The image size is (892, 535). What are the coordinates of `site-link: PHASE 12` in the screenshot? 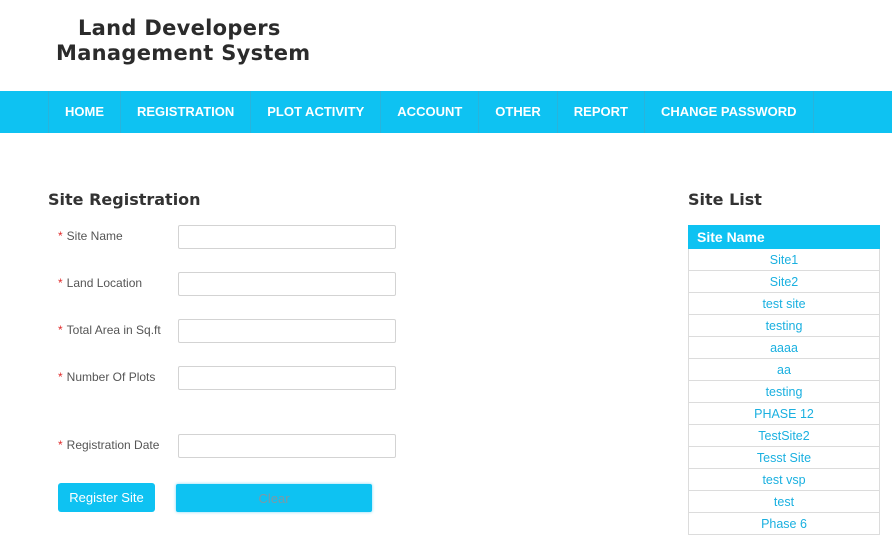 It's located at (784, 413).